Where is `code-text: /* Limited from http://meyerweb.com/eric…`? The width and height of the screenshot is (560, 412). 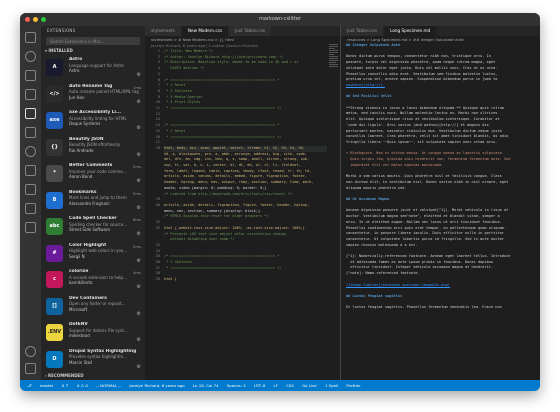
code-text: /* Limited from http://meyerweb.com/eric… is located at coordinates (228, 193).